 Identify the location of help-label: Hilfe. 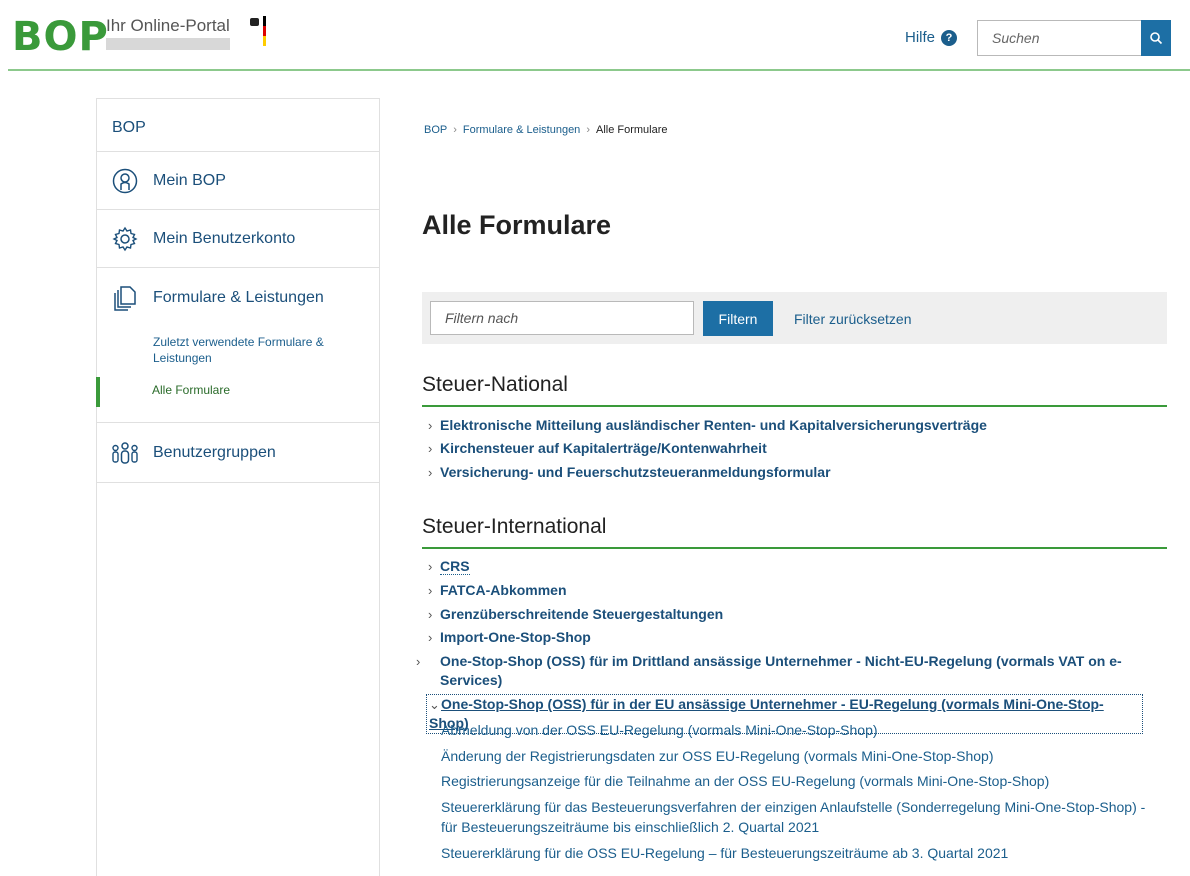
(920, 37).